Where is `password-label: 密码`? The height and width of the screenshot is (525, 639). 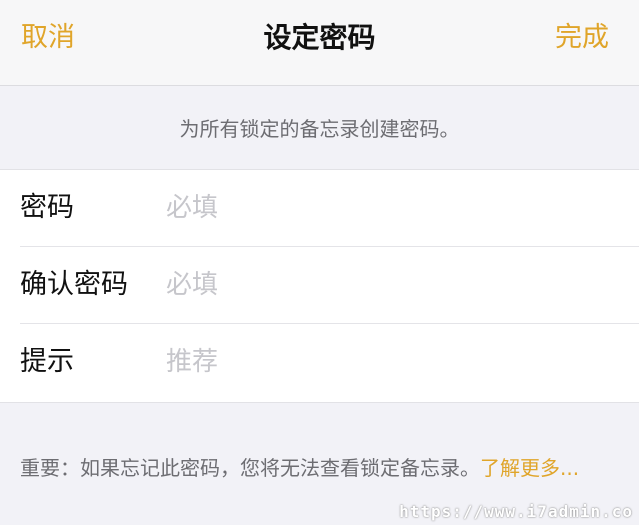
password-label: 密码 is located at coordinates (47, 207).